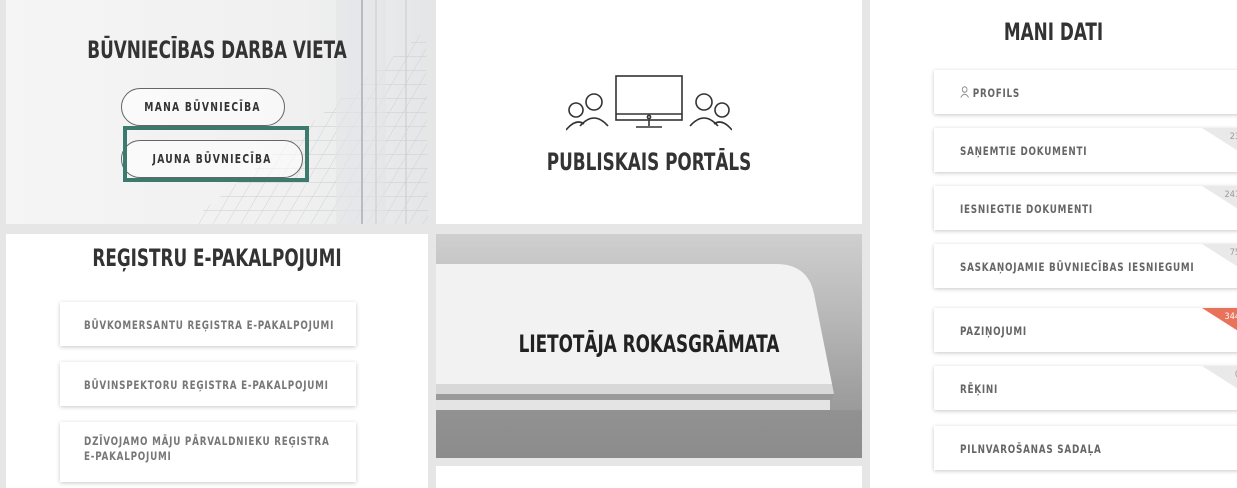 This screenshot has height=488, width=1237. Describe the element at coordinates (993, 331) in the screenshot. I see `notifications-label: PAZIŅOJUMI` at that location.